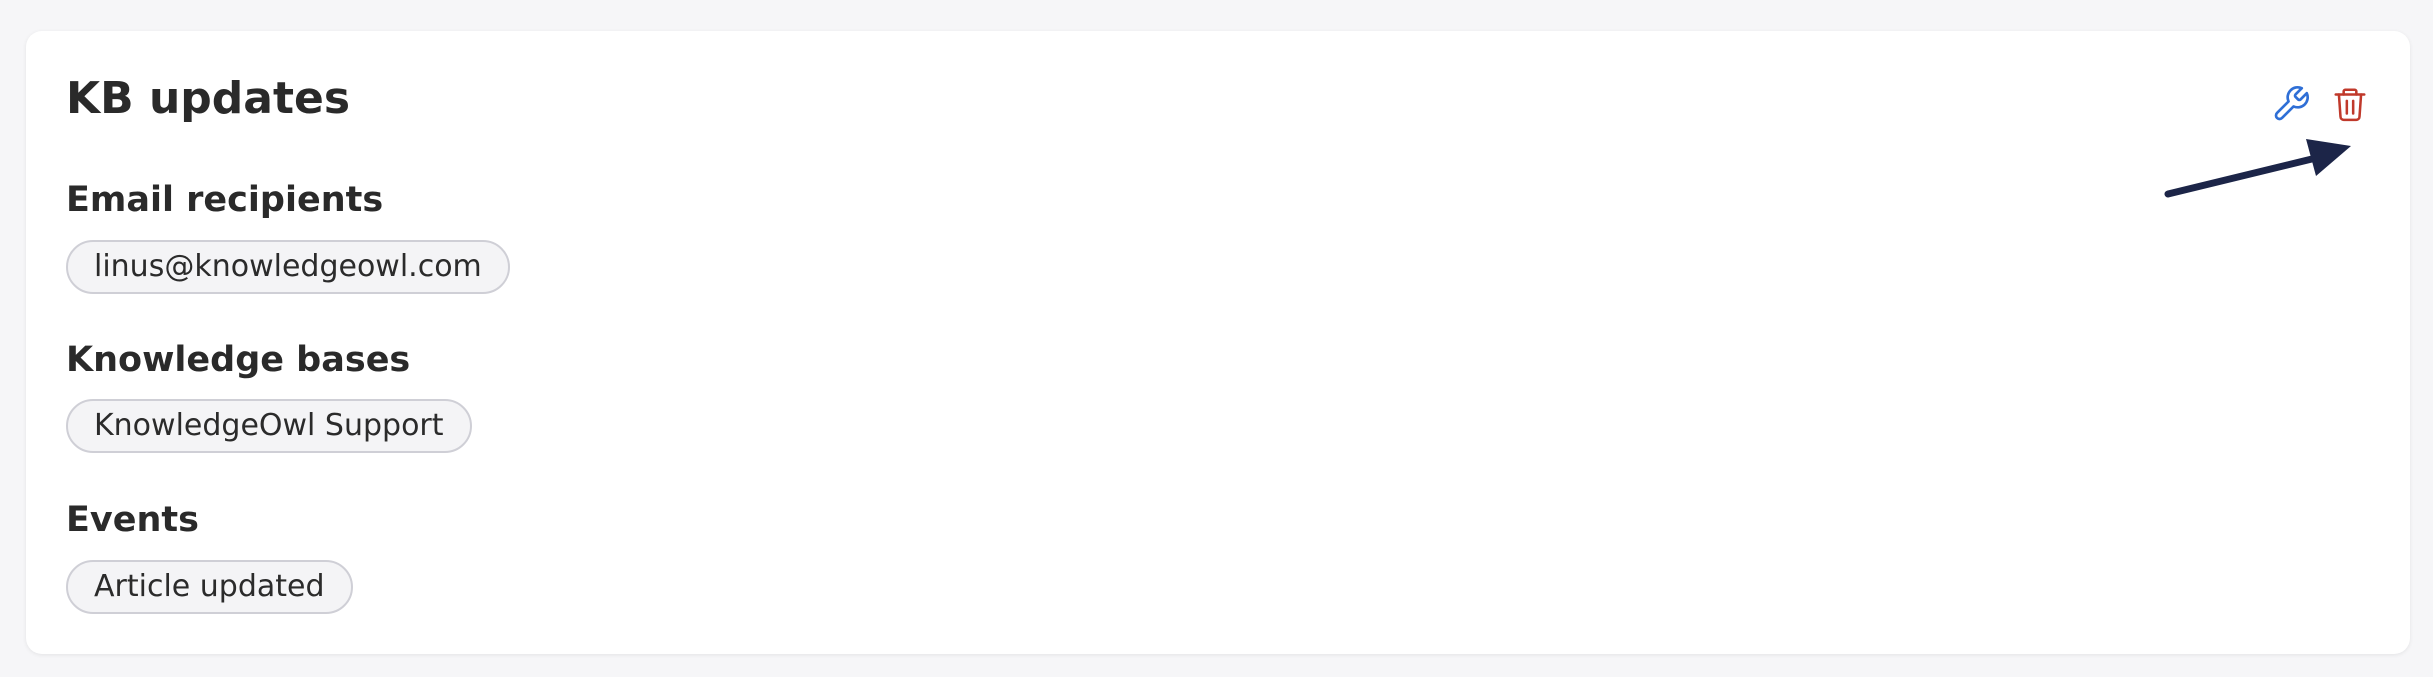 The image size is (2433, 677). I want to click on email-recipients-heading: Email recipients, so click(225, 200).